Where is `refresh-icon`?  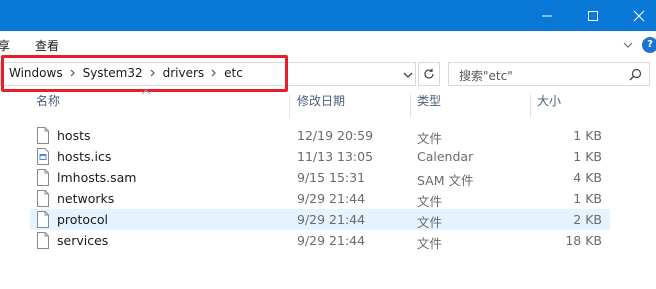
refresh-icon is located at coordinates (429, 73).